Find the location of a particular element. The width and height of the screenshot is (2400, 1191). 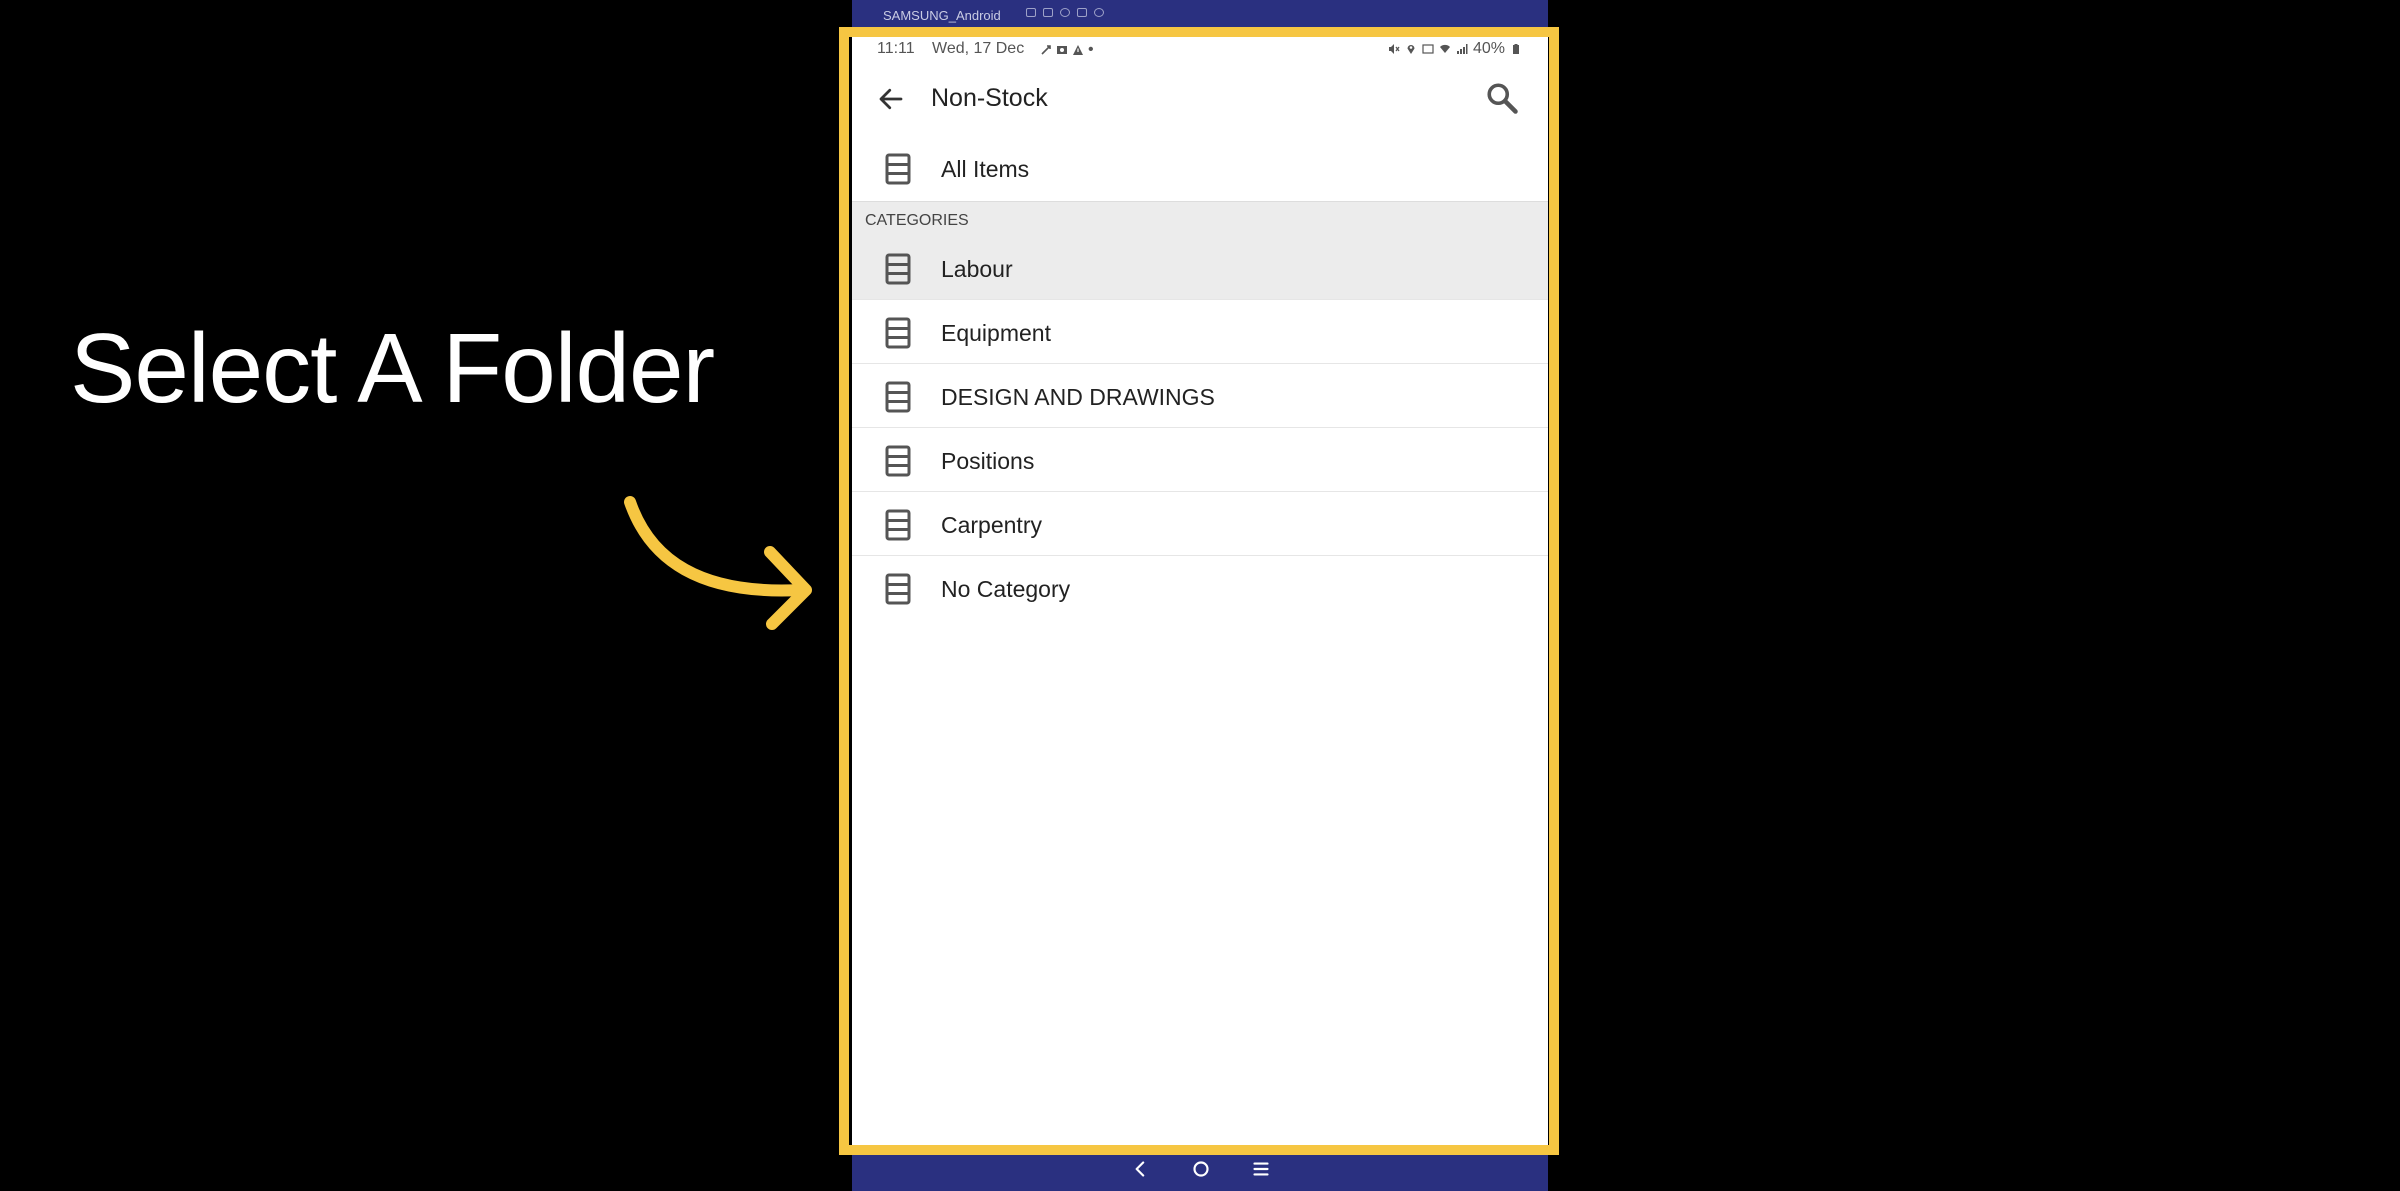

categories-header: CATEGORIES is located at coordinates (1200, 218).